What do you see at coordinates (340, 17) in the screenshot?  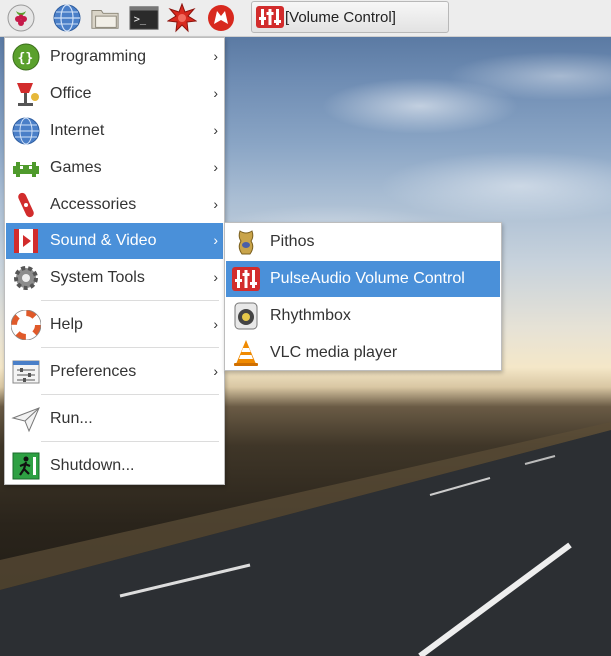 I see `task-button-label: [Volume Control]` at bounding box center [340, 17].